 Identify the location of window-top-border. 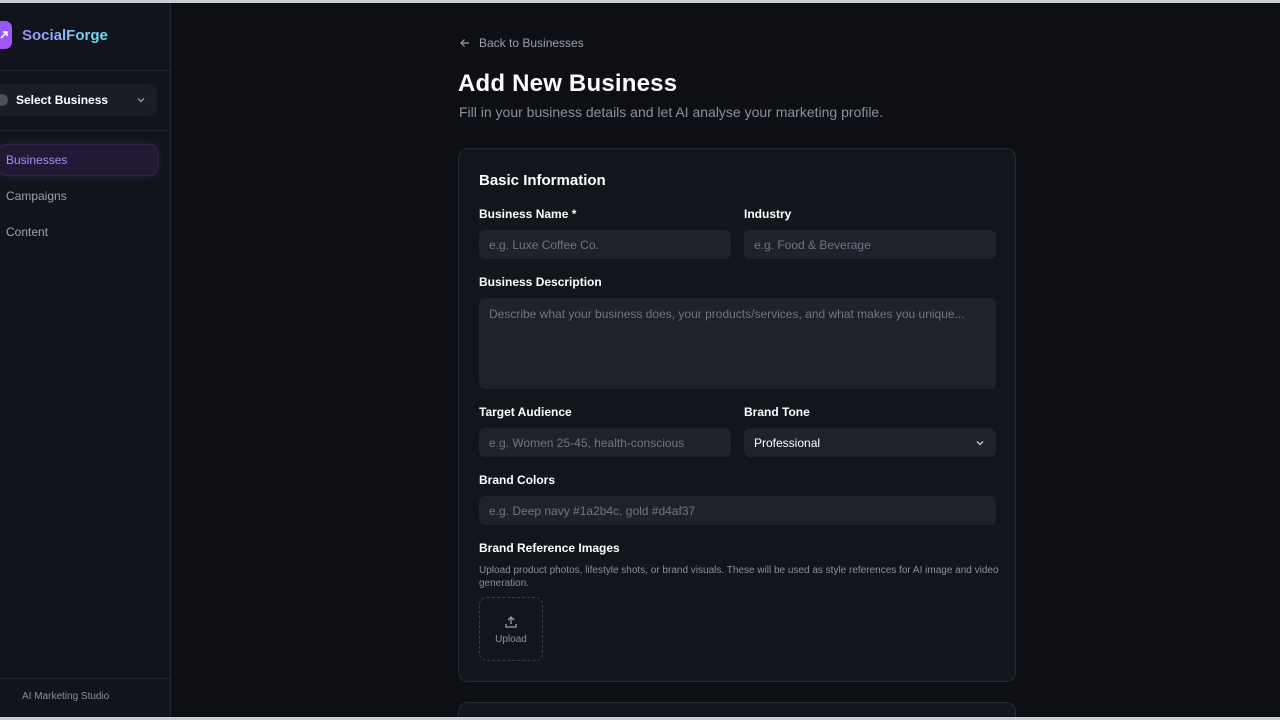
(640, 1).